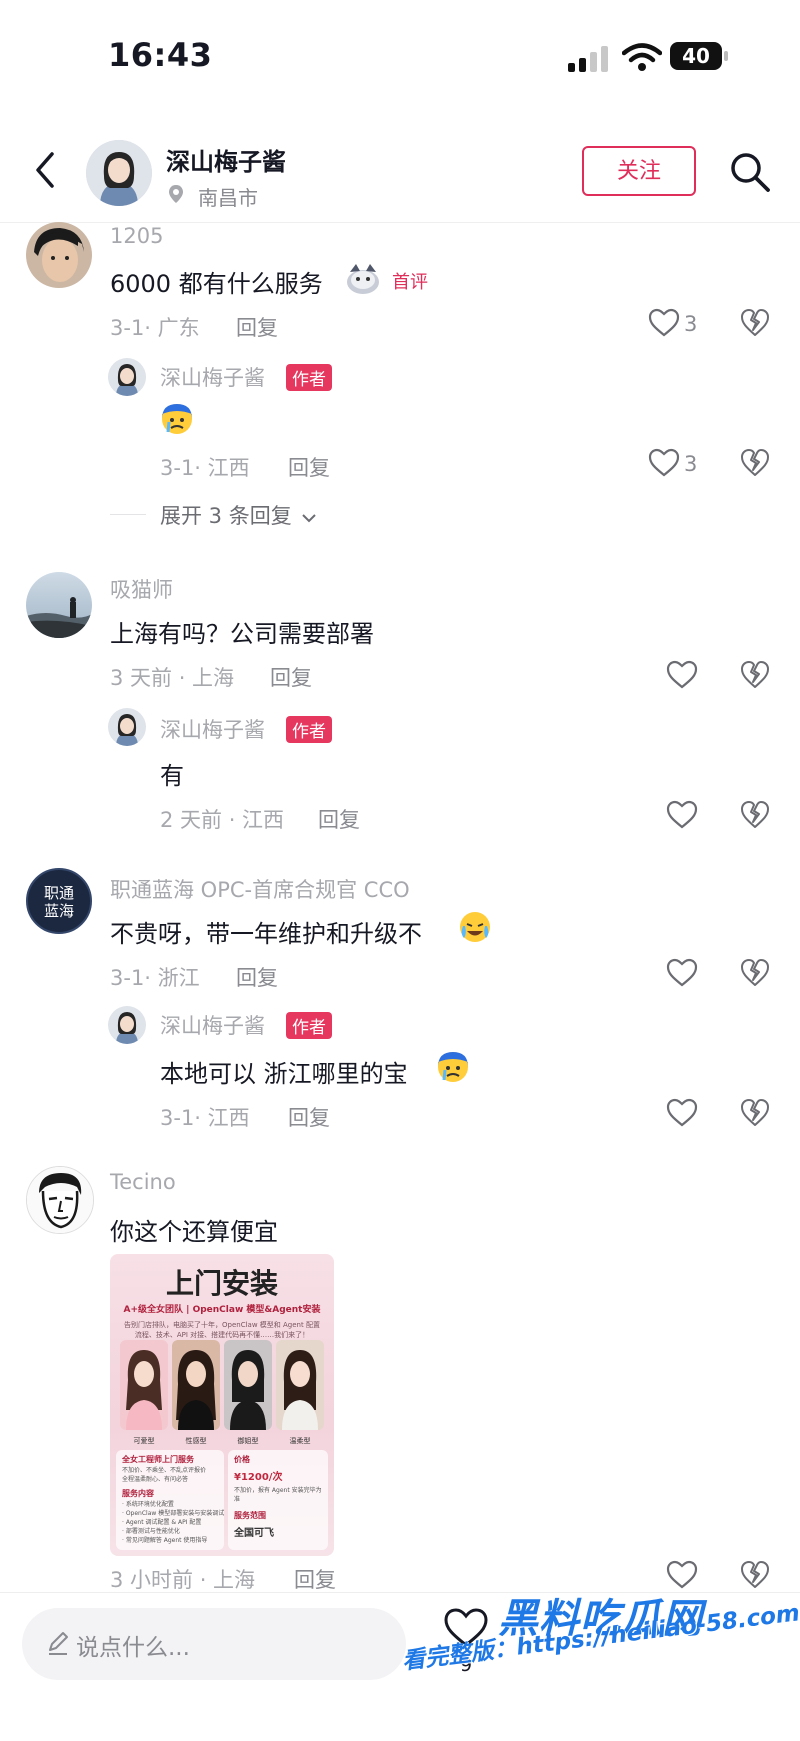  I want to click on service-line: 全程温柔耐心、有问必答, so click(155, 1479).